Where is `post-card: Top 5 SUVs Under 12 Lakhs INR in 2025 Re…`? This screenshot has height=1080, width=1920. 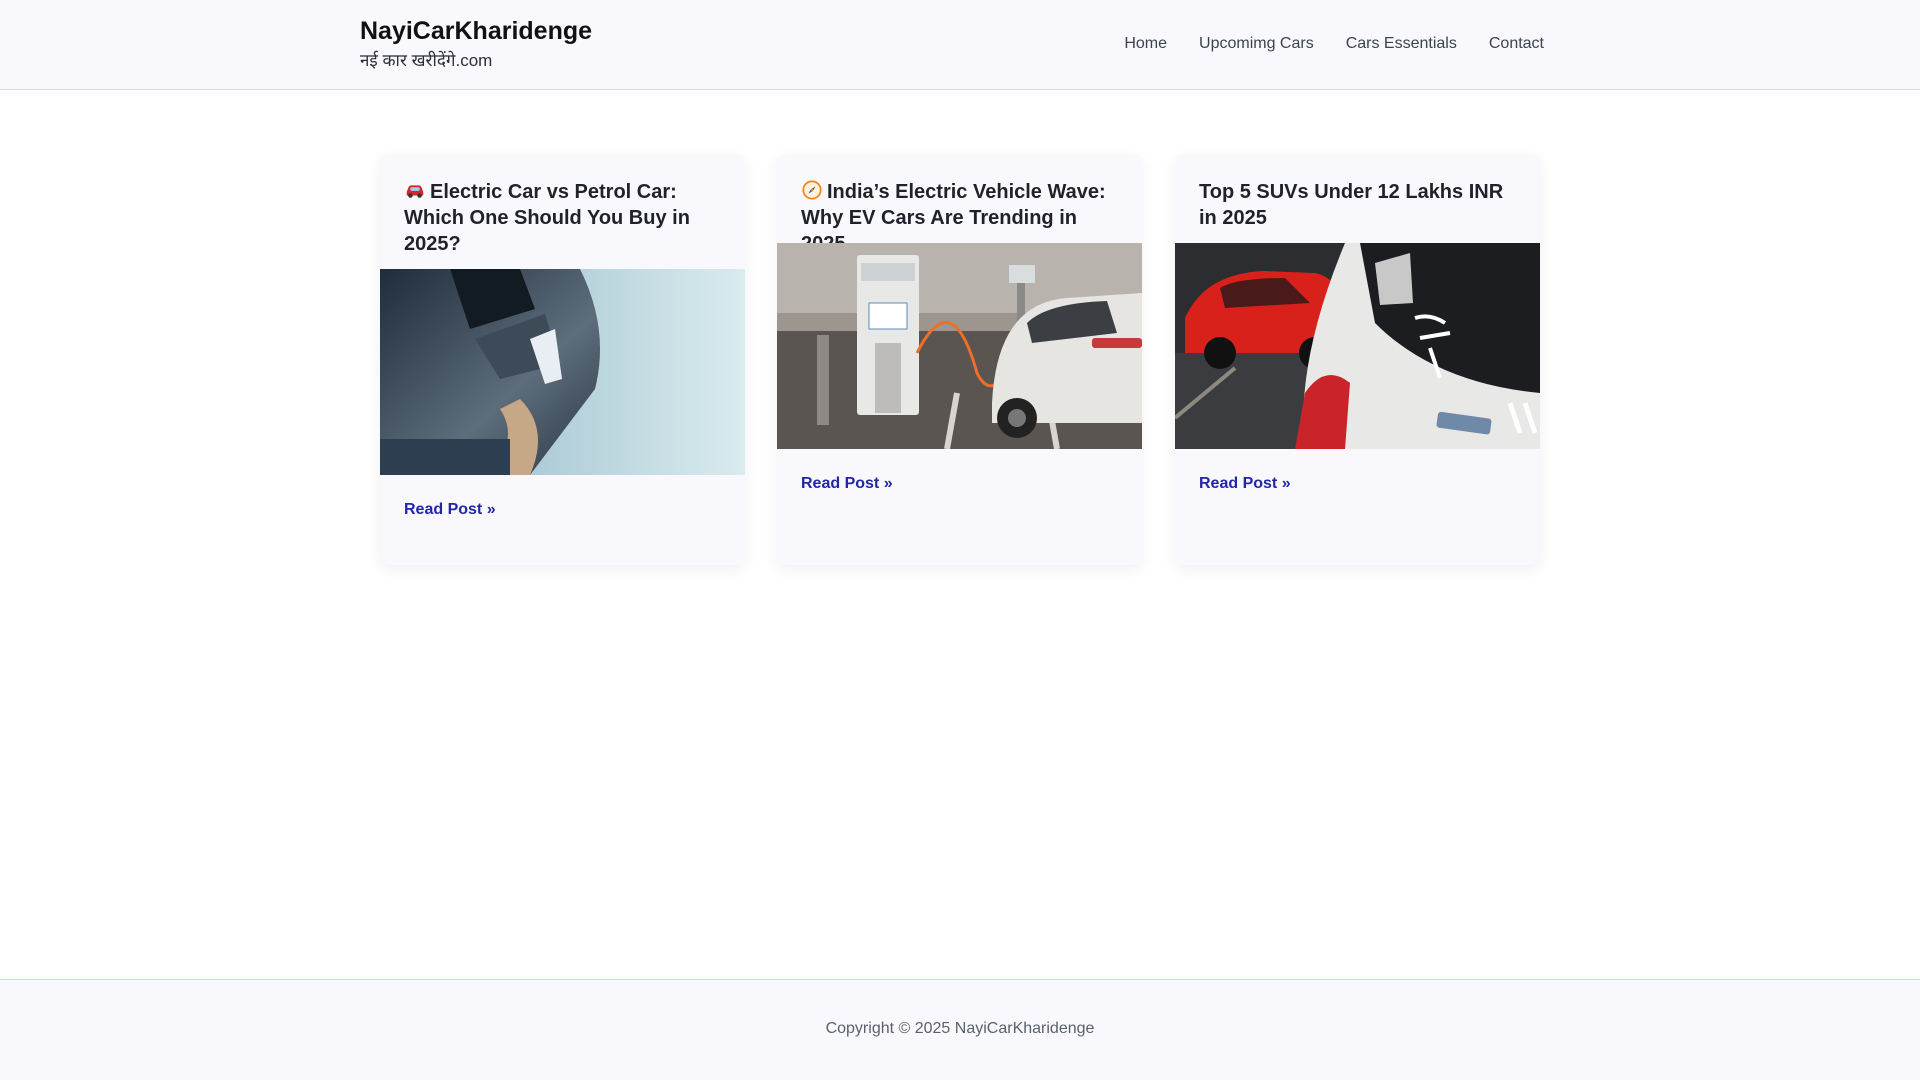
post-card: Top 5 SUVs Under 12 Lakhs INR in 2025 Re… is located at coordinates (1357, 360).